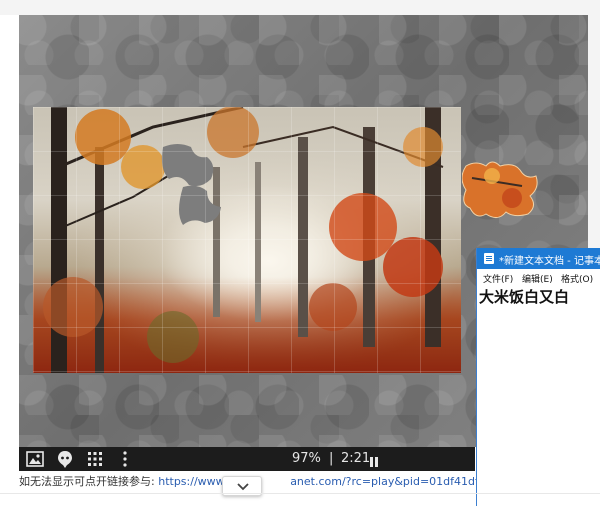  I want to click on menu-edit: 编辑(E), so click(537, 278).